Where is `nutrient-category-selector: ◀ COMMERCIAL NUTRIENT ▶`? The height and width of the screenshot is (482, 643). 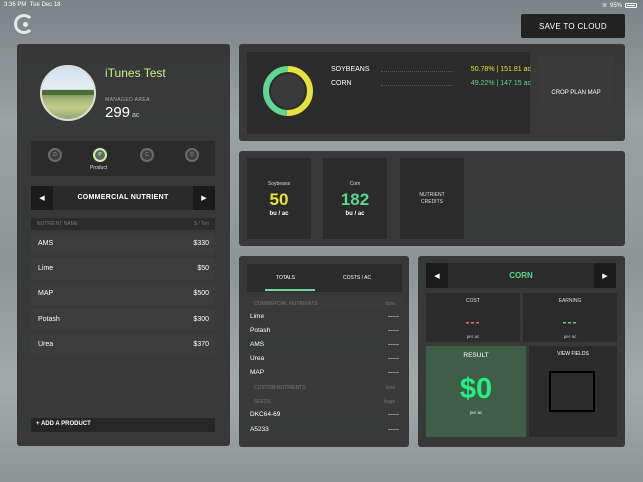 nutrient-category-selector: ◀ COMMERCIAL NUTRIENT ▶ is located at coordinates (123, 198).